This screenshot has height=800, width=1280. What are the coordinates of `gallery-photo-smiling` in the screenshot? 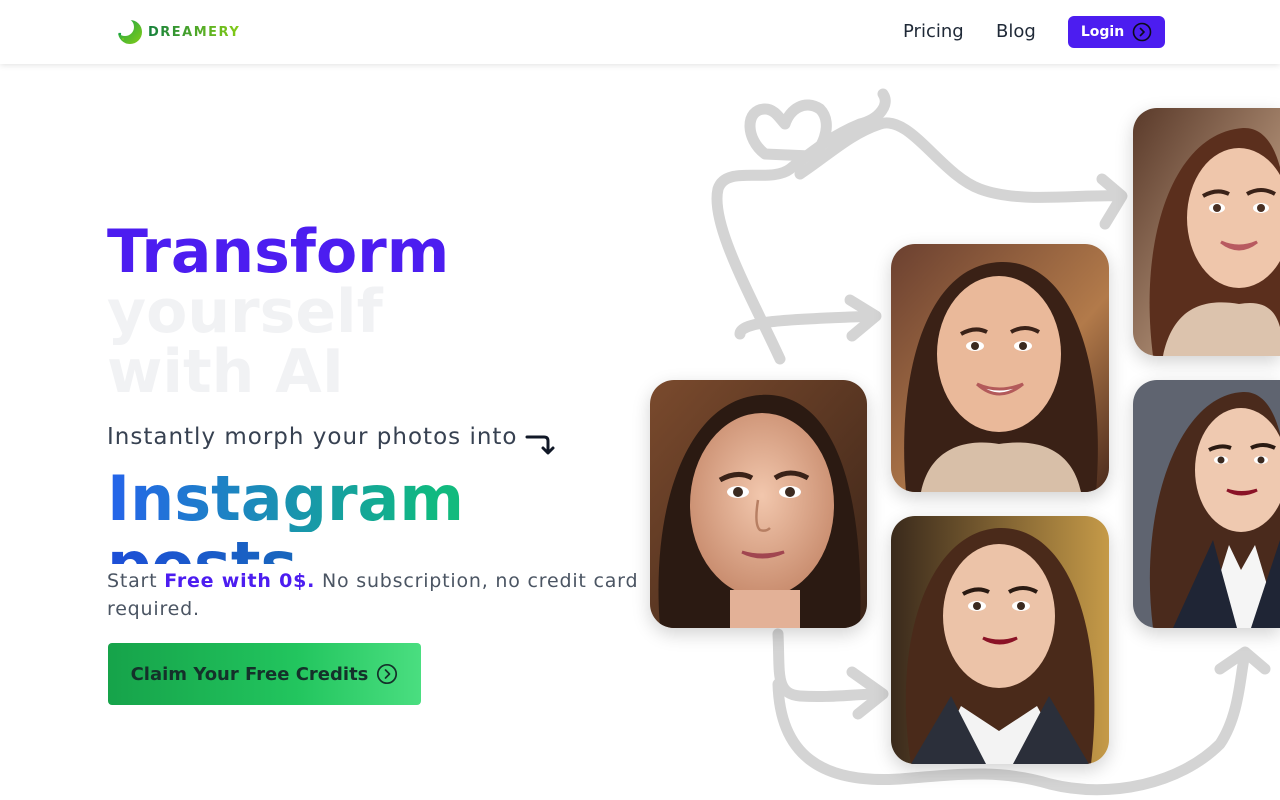 It's located at (1000, 368).